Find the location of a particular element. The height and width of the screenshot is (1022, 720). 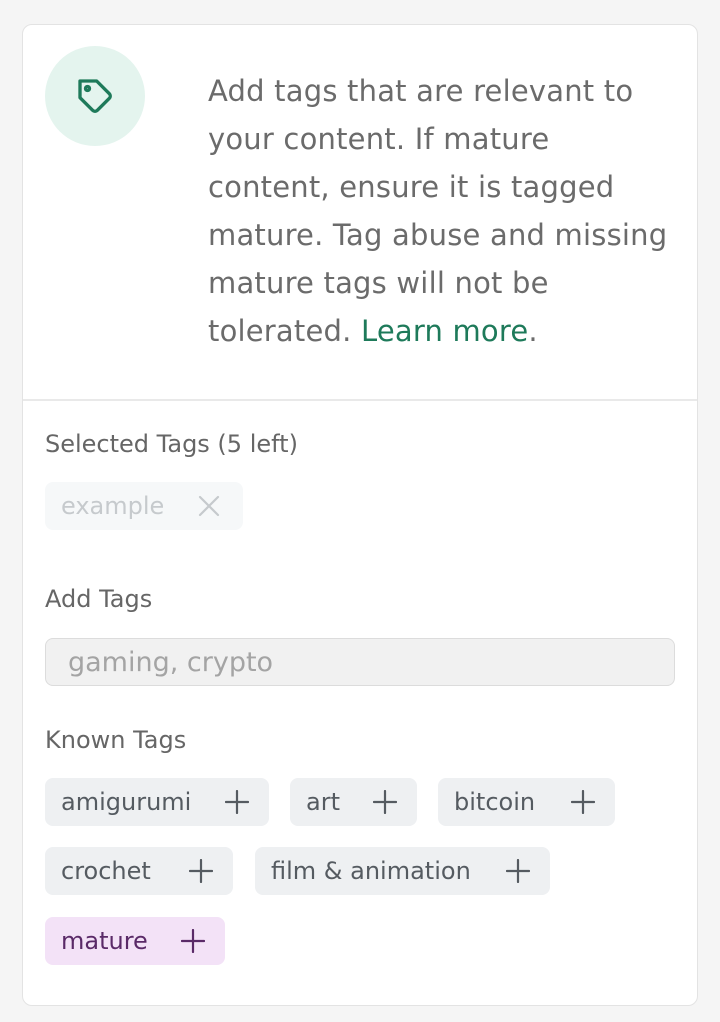

known-tag-label: amigurumi is located at coordinates (126, 802).